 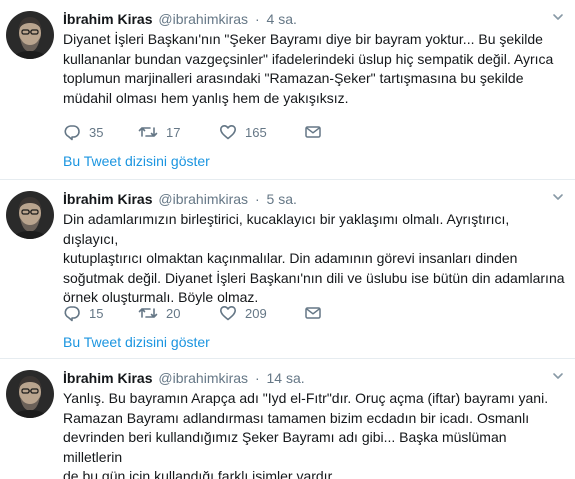 What do you see at coordinates (96, 132) in the screenshot?
I see `reply-count: 35` at bounding box center [96, 132].